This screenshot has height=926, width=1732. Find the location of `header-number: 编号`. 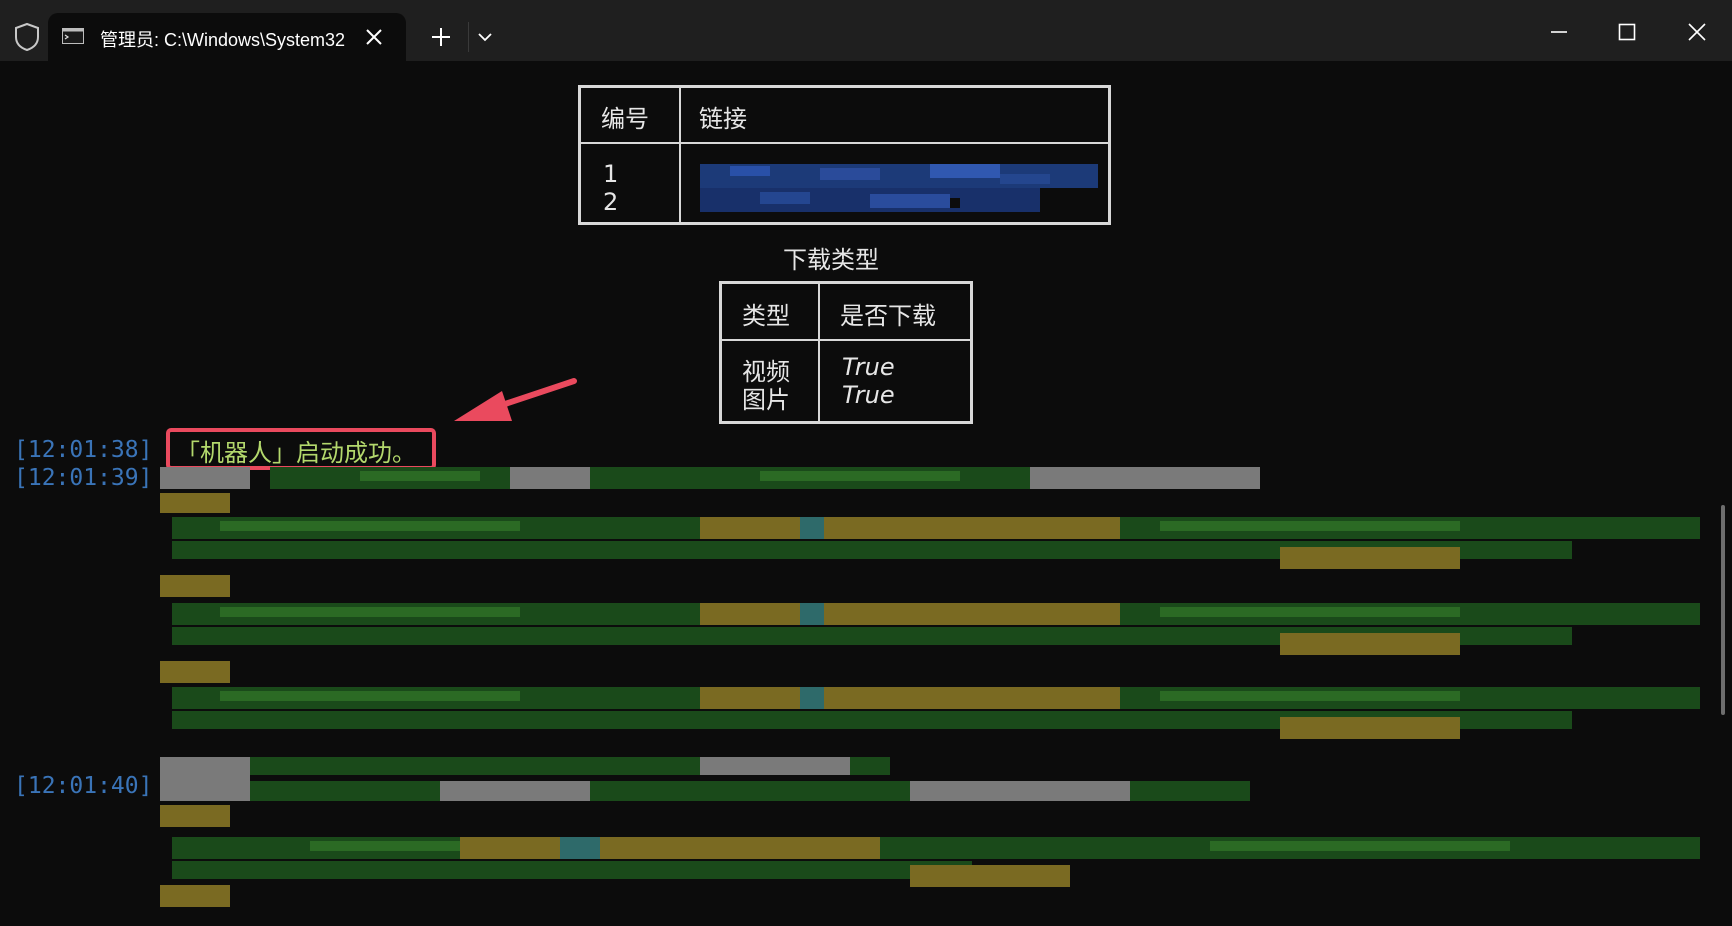

header-number: 编号 is located at coordinates (625, 119).